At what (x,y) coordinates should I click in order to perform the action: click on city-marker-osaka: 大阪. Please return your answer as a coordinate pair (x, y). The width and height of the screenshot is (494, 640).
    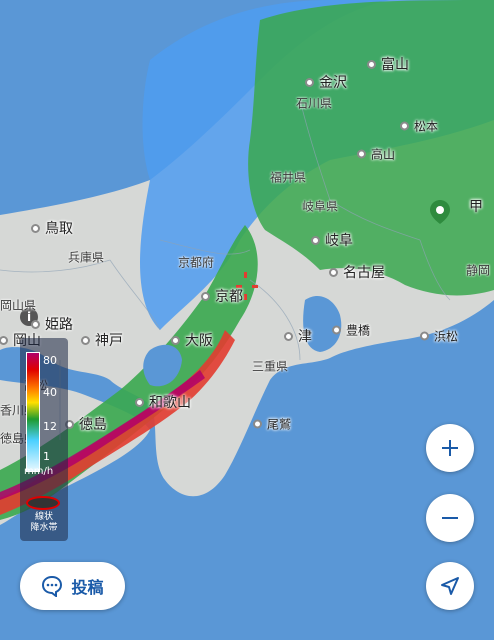
    Looking at the image, I should click on (192, 340).